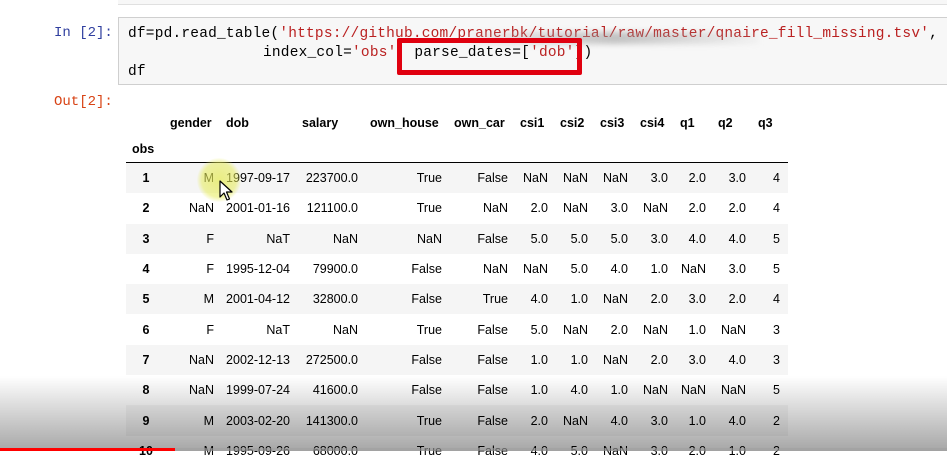 This screenshot has width=947, height=466. What do you see at coordinates (335, 299) in the screenshot?
I see `table-cell: 32800.0` at bounding box center [335, 299].